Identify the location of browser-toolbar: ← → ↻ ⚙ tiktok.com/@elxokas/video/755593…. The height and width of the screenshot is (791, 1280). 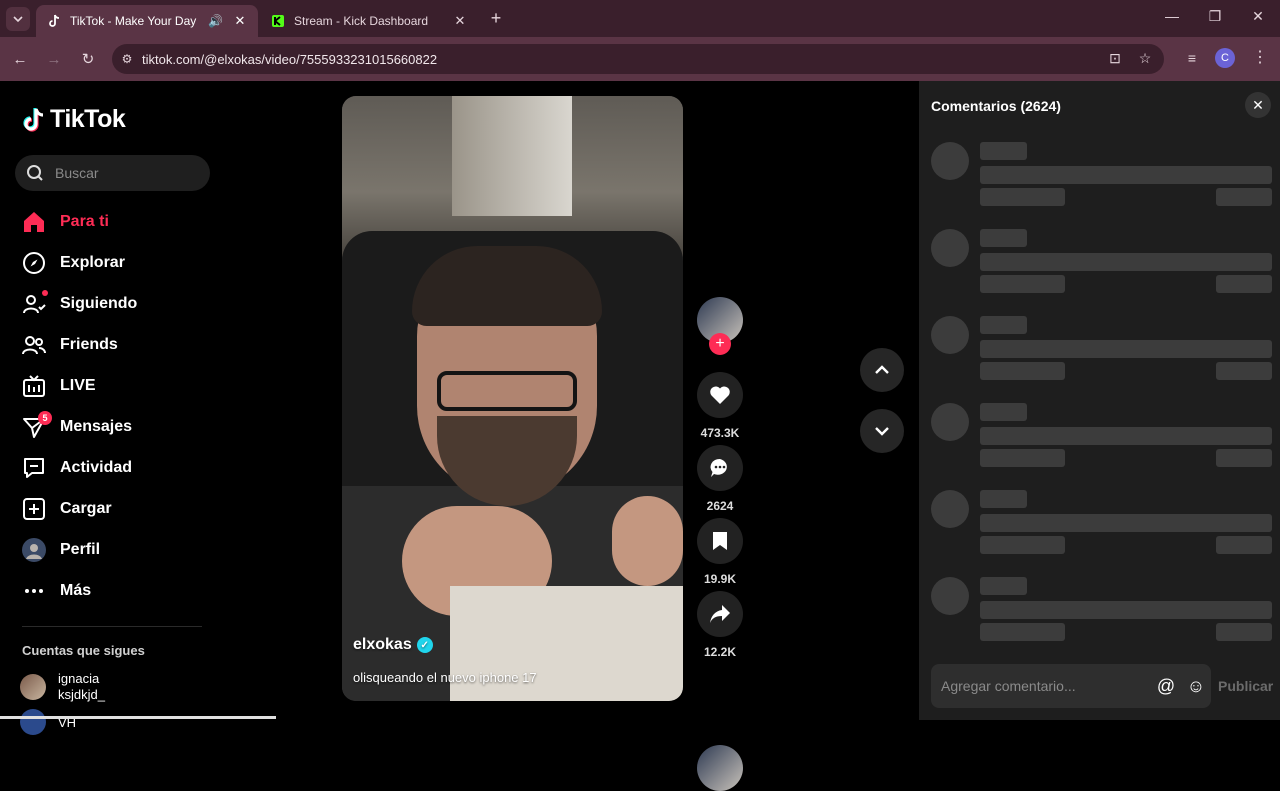
(640, 59).